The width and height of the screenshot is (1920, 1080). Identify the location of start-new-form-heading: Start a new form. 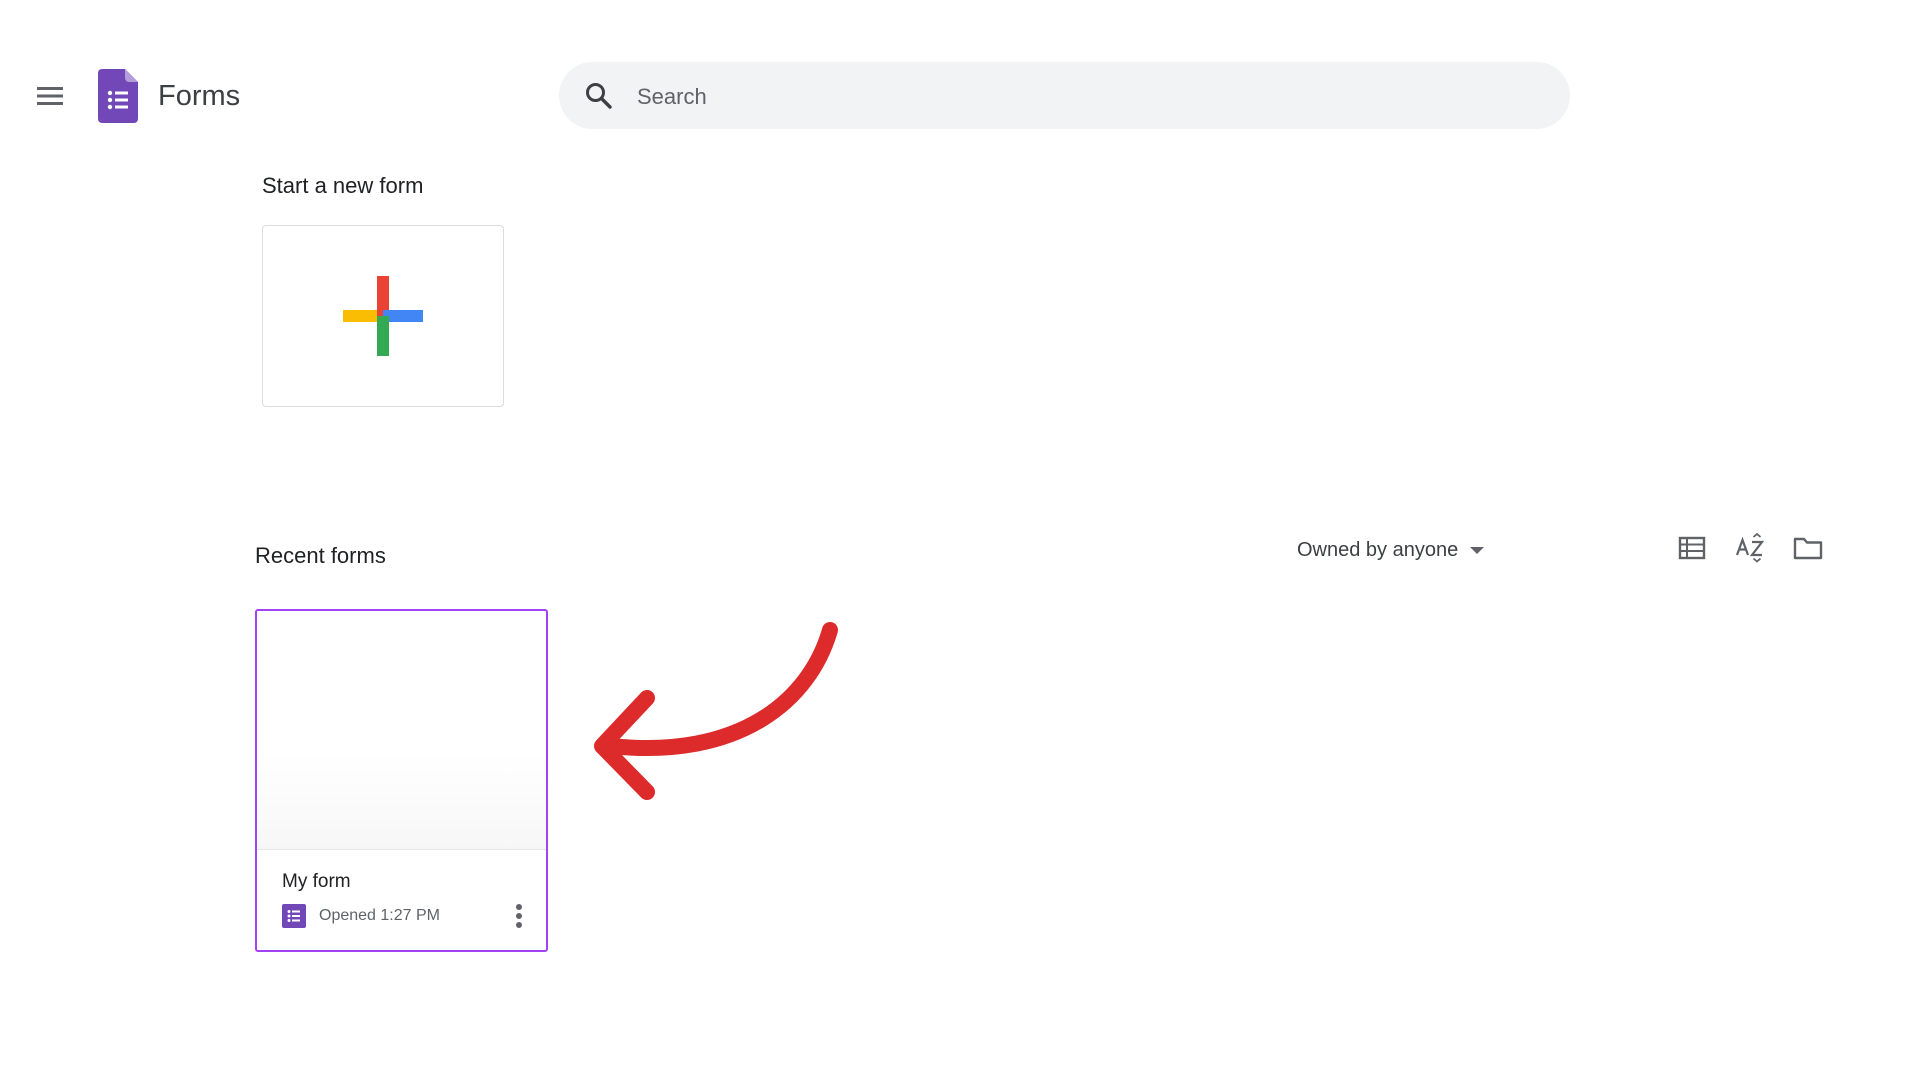
(343, 185).